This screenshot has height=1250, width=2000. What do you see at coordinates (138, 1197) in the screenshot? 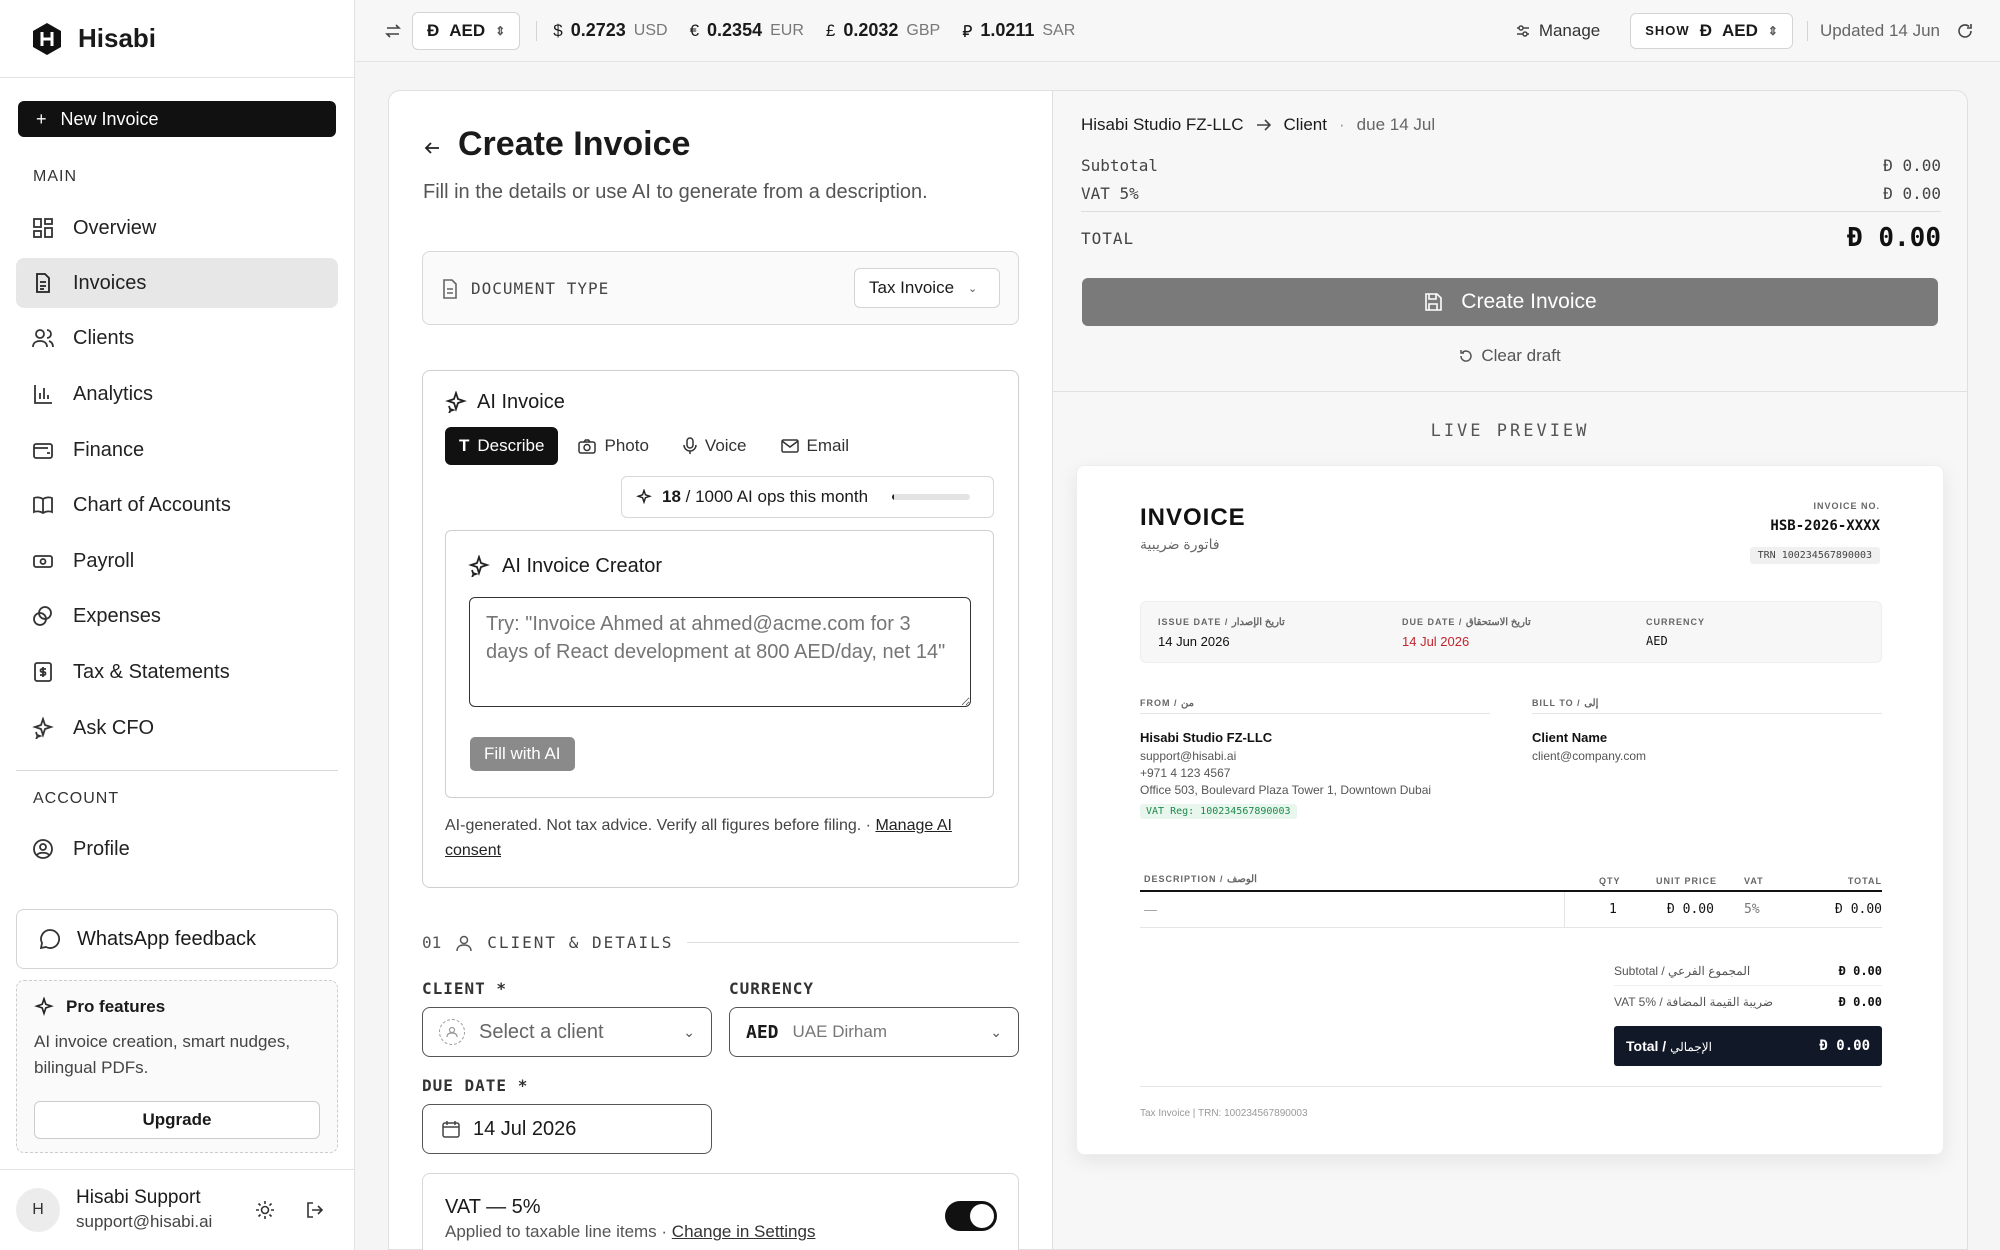
I see `user-name: Hisabi Support` at bounding box center [138, 1197].